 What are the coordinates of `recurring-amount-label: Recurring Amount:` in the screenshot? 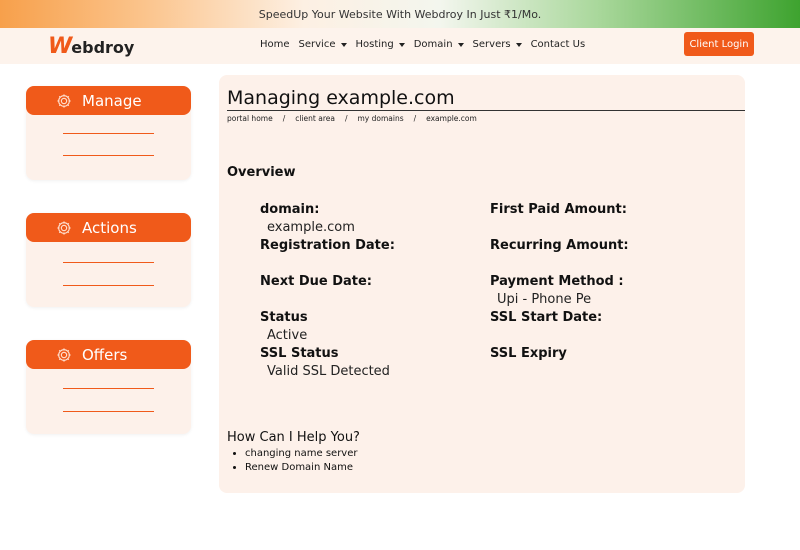 It's located at (559, 245).